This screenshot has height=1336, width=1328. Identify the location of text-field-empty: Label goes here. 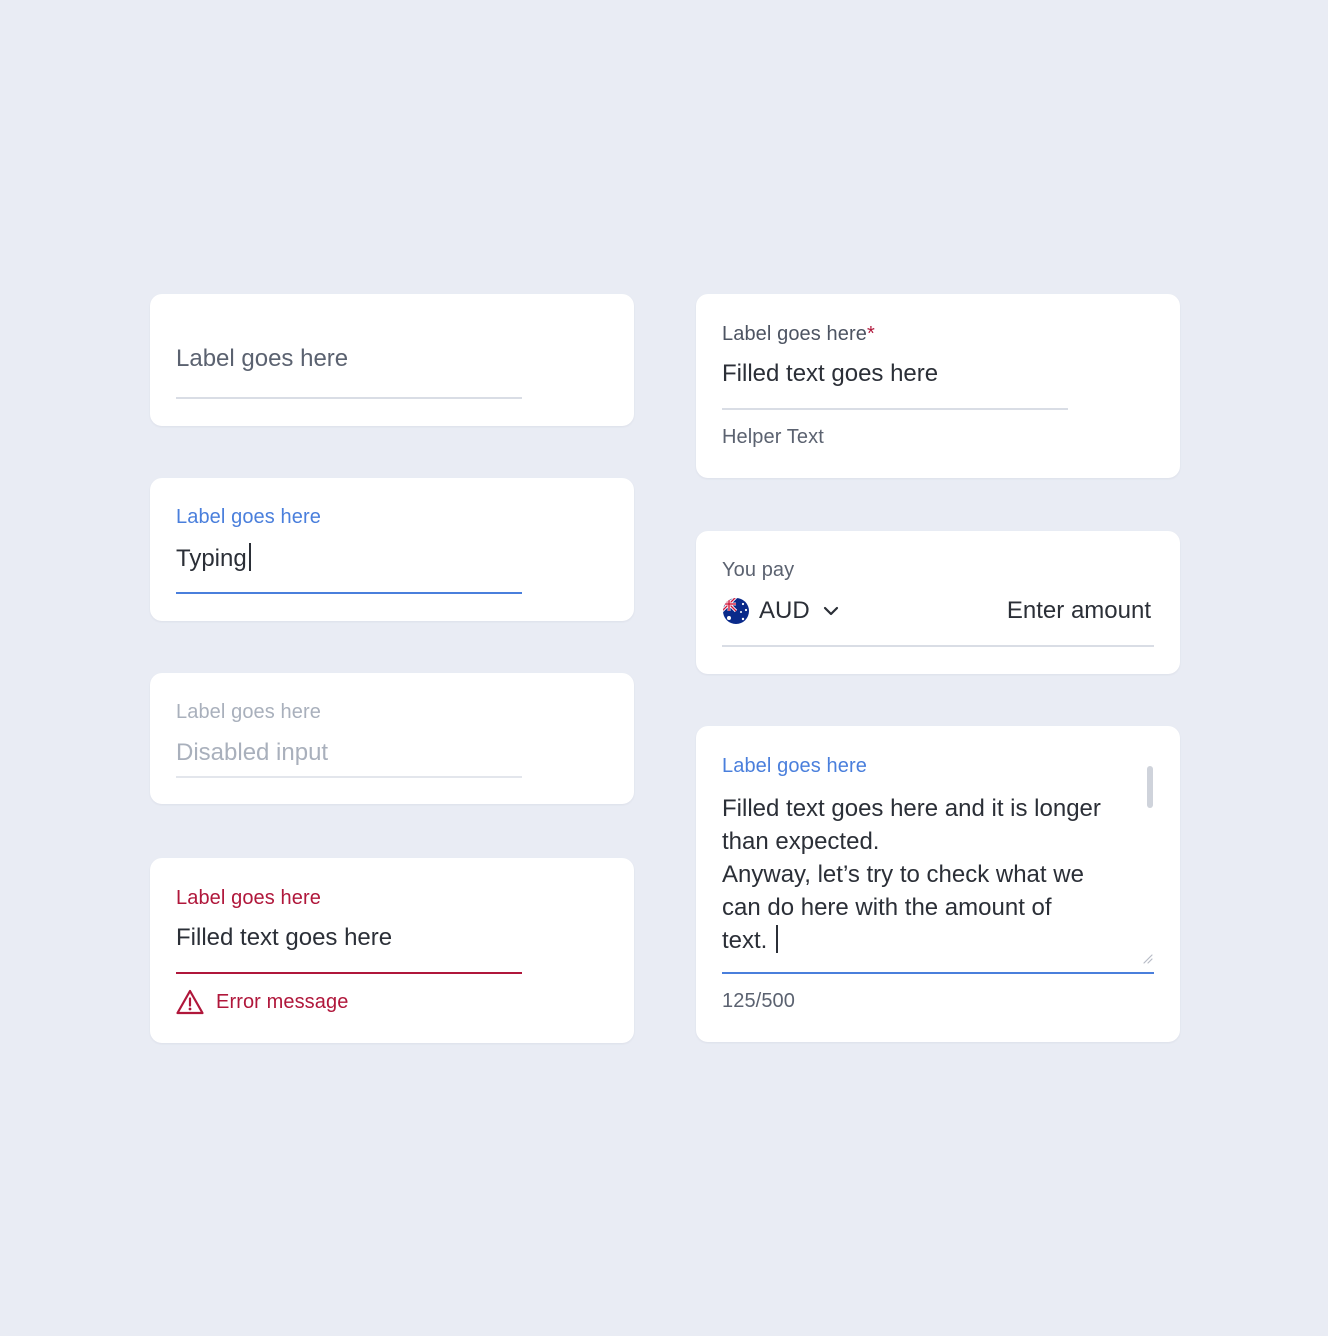
(392, 360).